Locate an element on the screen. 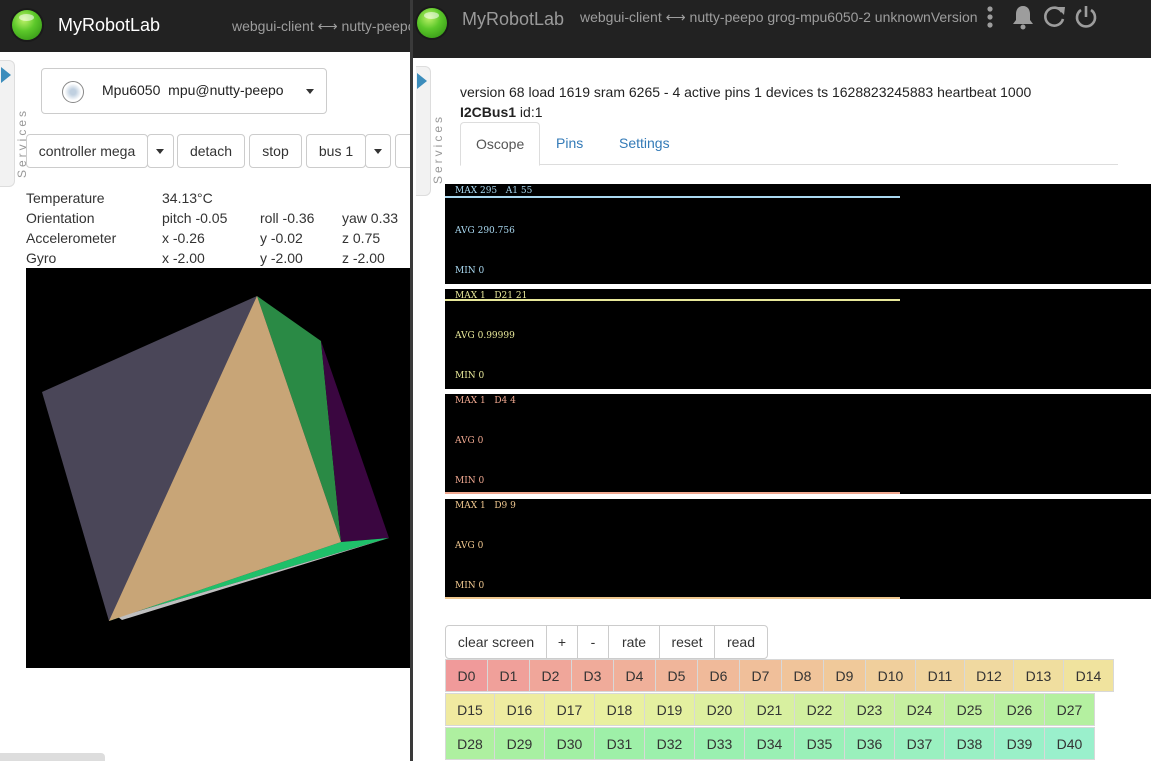 This screenshot has width=1151, height=761. sensor-value: x -0.26 is located at coordinates (183, 238).